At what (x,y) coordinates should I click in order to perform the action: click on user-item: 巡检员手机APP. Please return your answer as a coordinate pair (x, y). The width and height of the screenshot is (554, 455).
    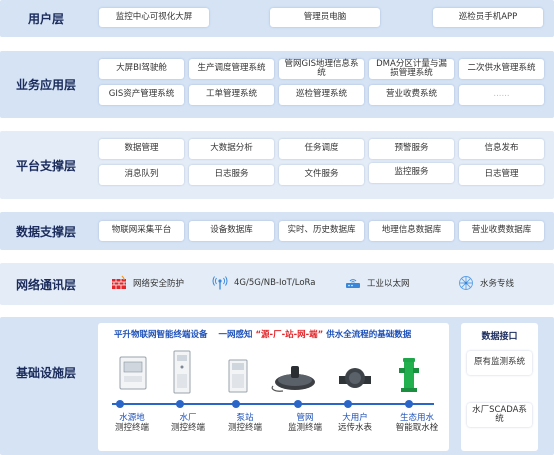
    Looking at the image, I should click on (488, 17).